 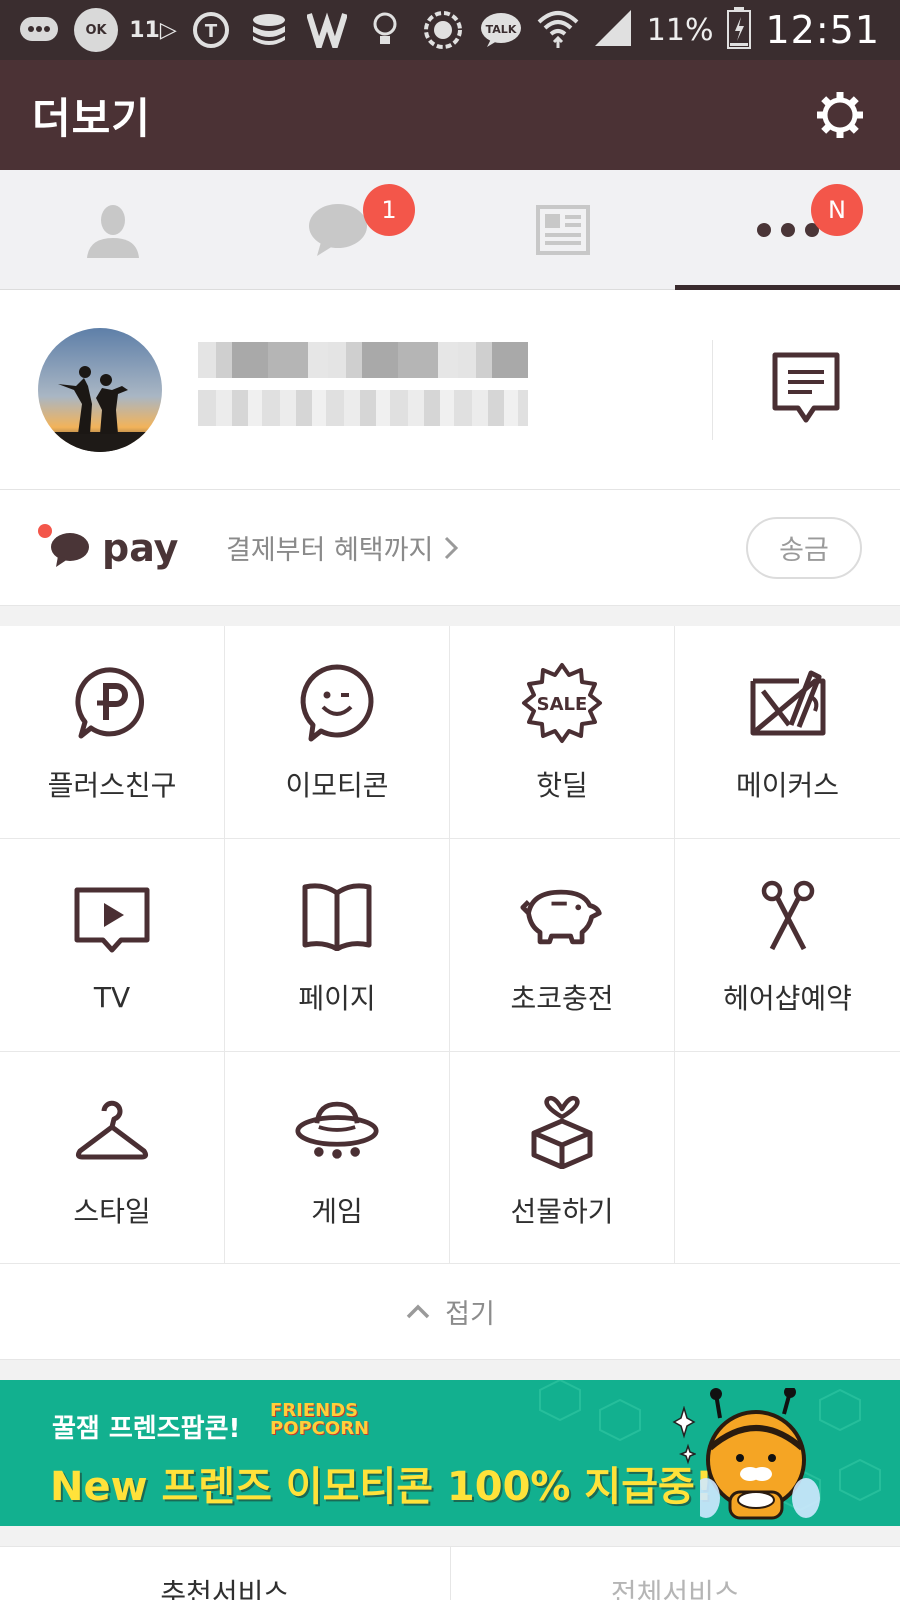 I want to click on service-tabs: 추천서비스 전체서비스, so click(x=450, y=1573).